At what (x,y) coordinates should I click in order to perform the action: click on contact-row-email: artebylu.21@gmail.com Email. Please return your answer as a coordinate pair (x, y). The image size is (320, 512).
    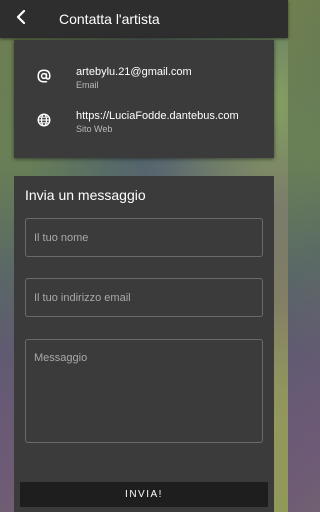
    Looking at the image, I should click on (144, 80).